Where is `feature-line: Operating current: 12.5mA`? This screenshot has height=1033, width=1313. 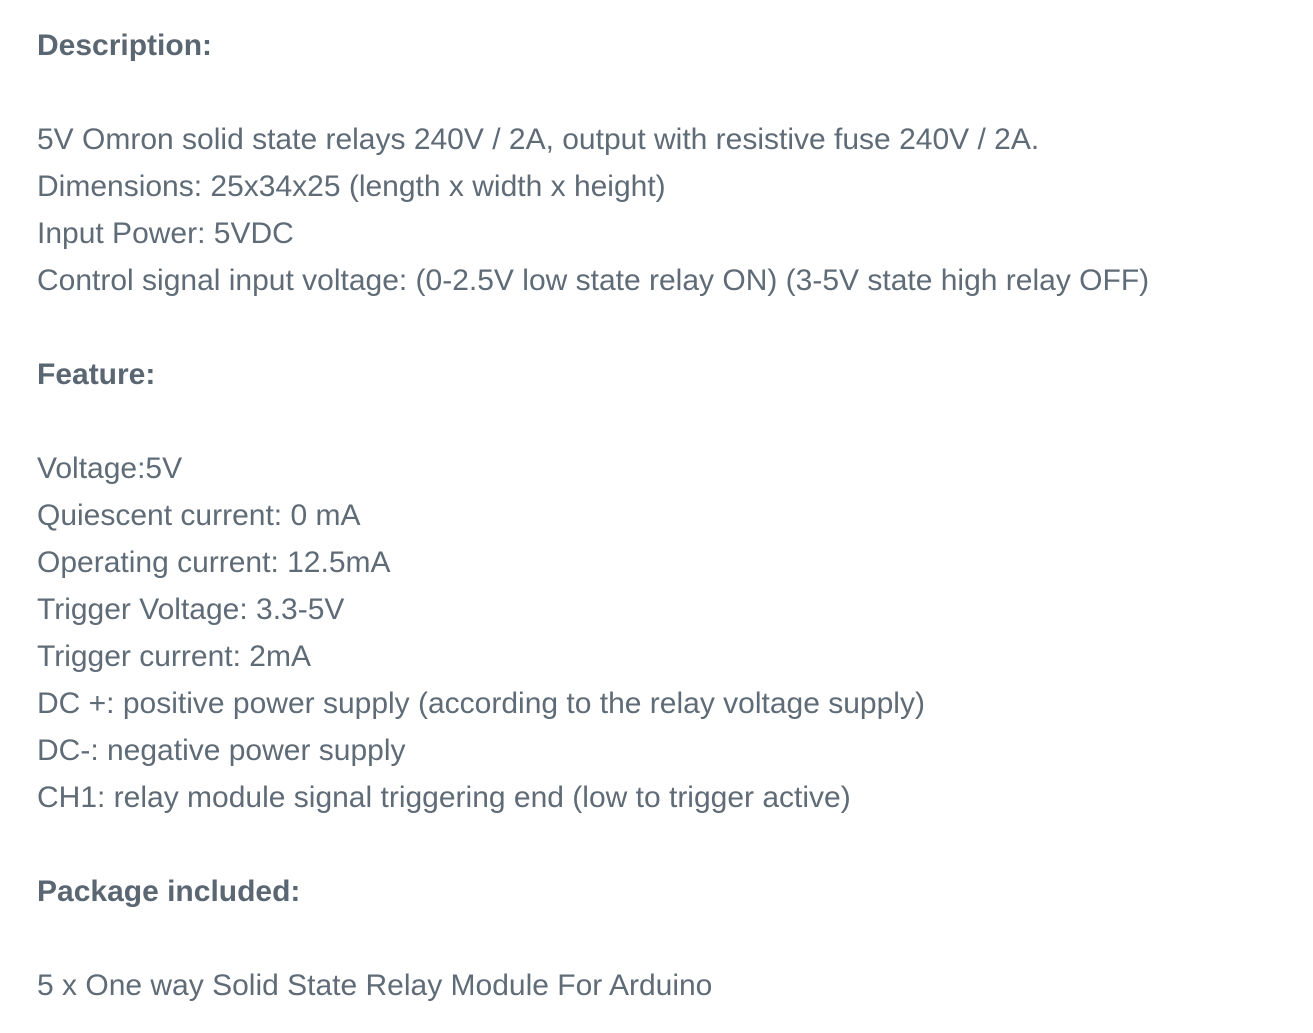
feature-line: Operating current: 12.5mA is located at coordinates (214, 562).